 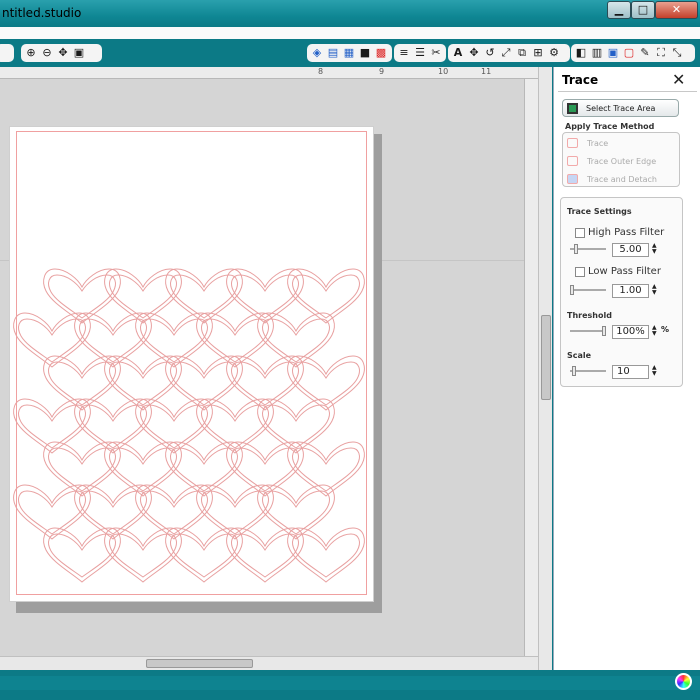 I want to click on vertical-scroll-thumb, so click(x=546, y=357).